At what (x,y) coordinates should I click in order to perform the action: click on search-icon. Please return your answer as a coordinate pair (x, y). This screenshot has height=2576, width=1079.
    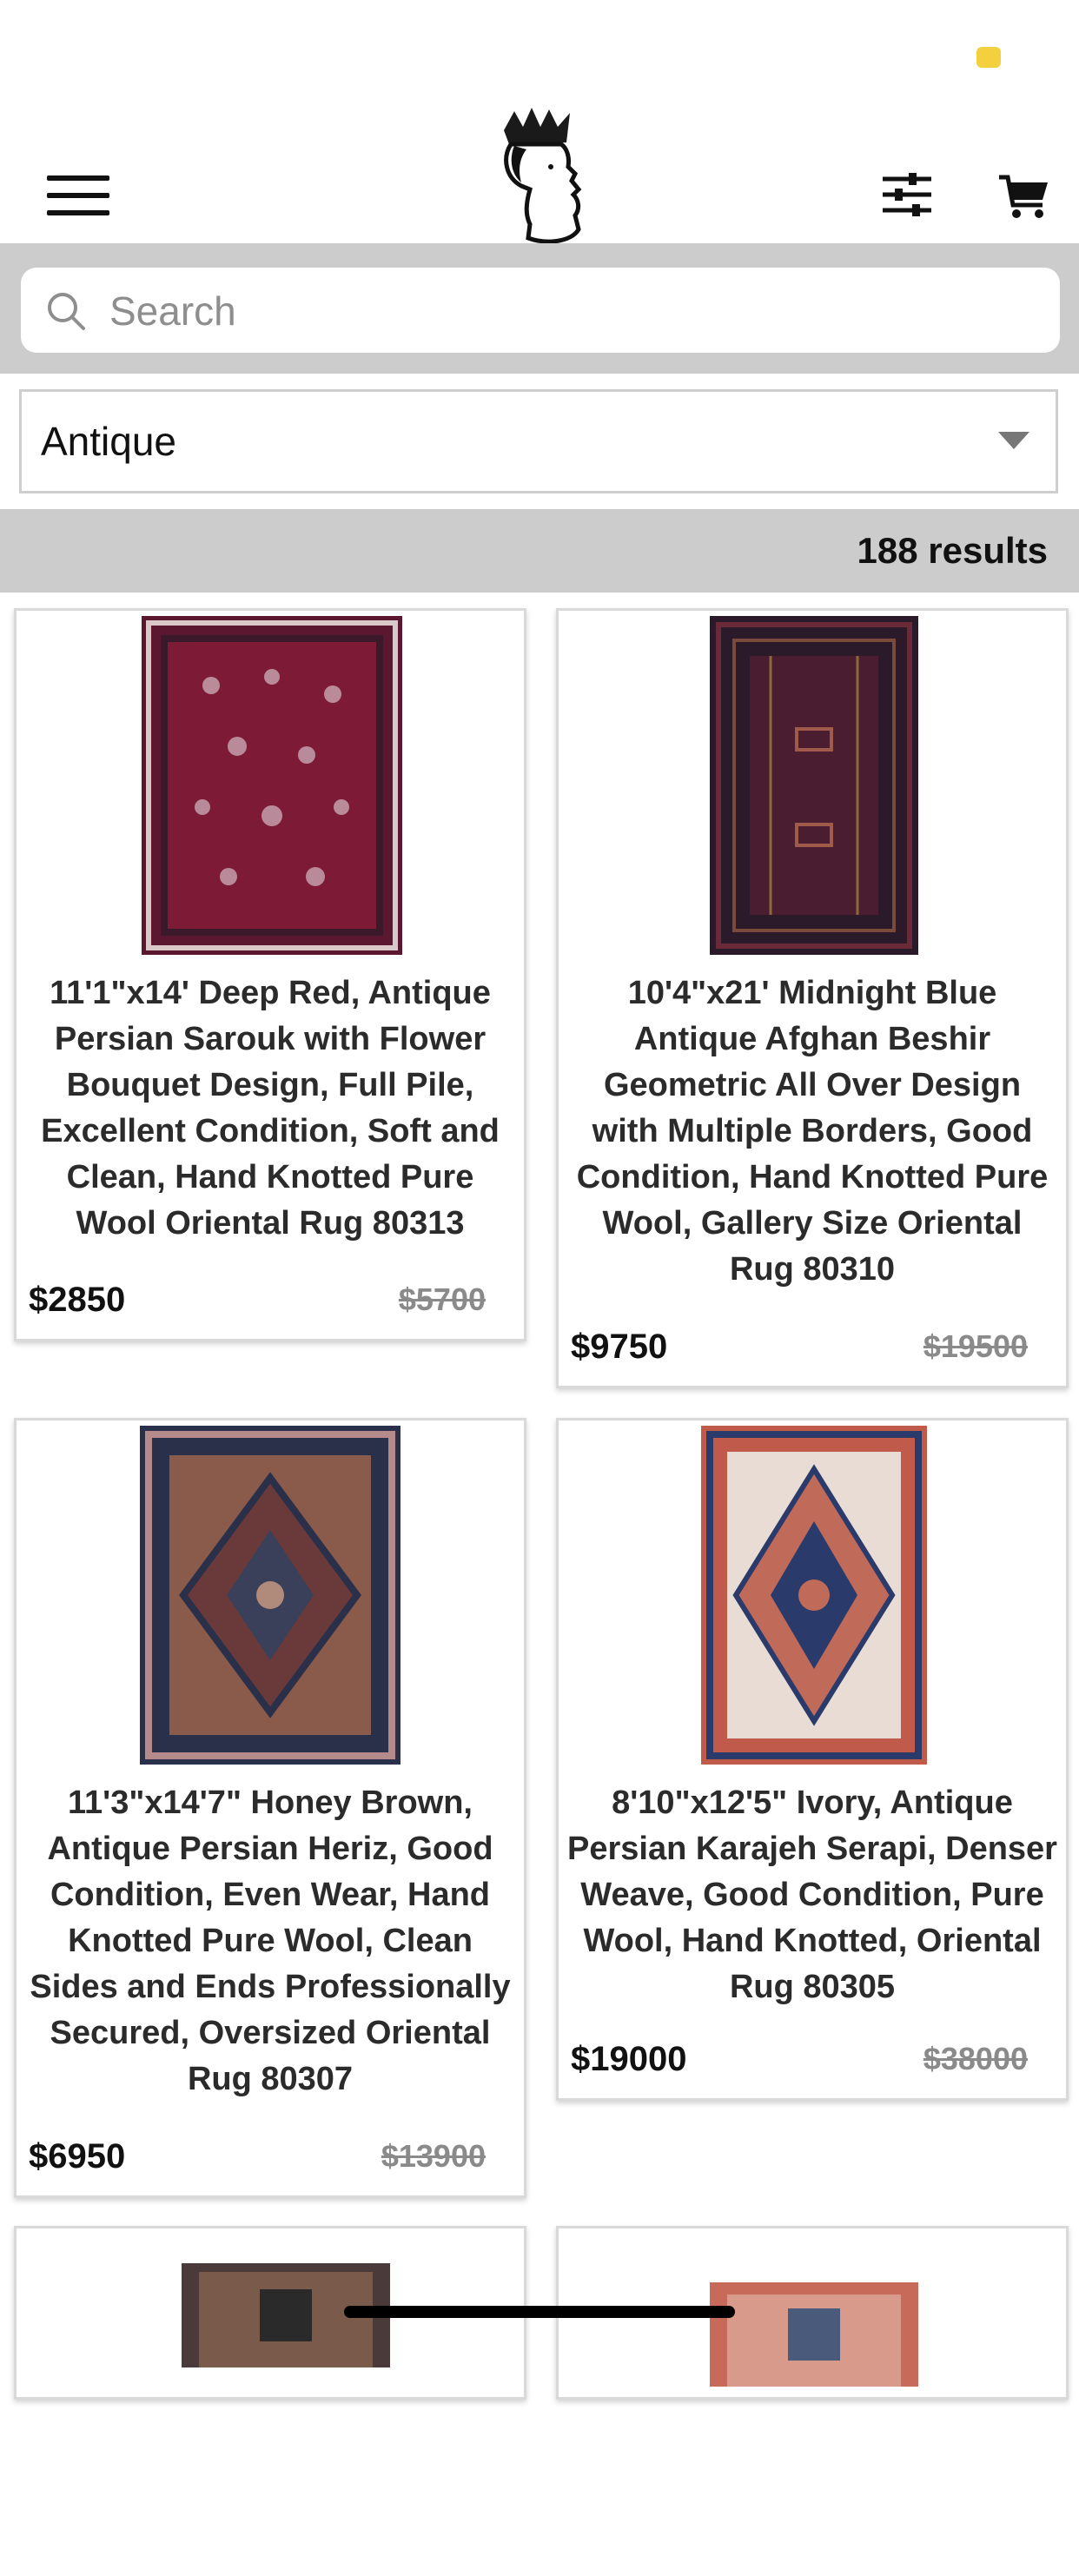
    Looking at the image, I should click on (66, 311).